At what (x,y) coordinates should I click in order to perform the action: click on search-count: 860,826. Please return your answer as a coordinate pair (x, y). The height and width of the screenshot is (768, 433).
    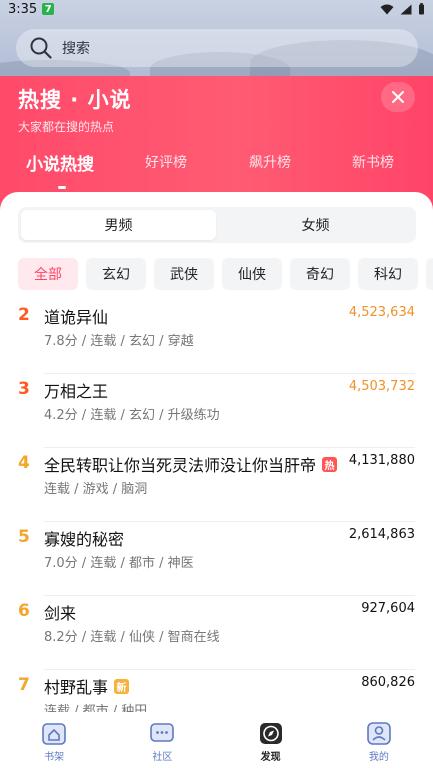
    Looking at the image, I should click on (388, 682).